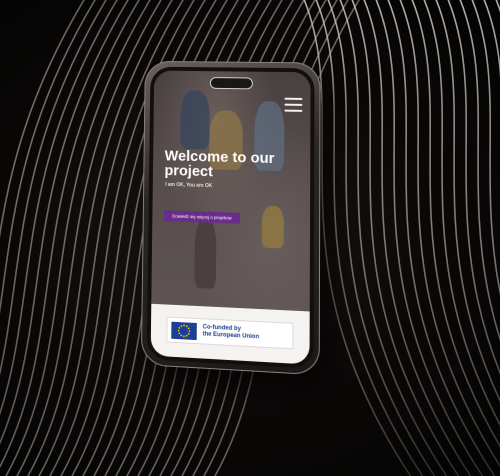 This screenshot has height=476, width=500. I want to click on eu-flag-icon, so click(184, 331).